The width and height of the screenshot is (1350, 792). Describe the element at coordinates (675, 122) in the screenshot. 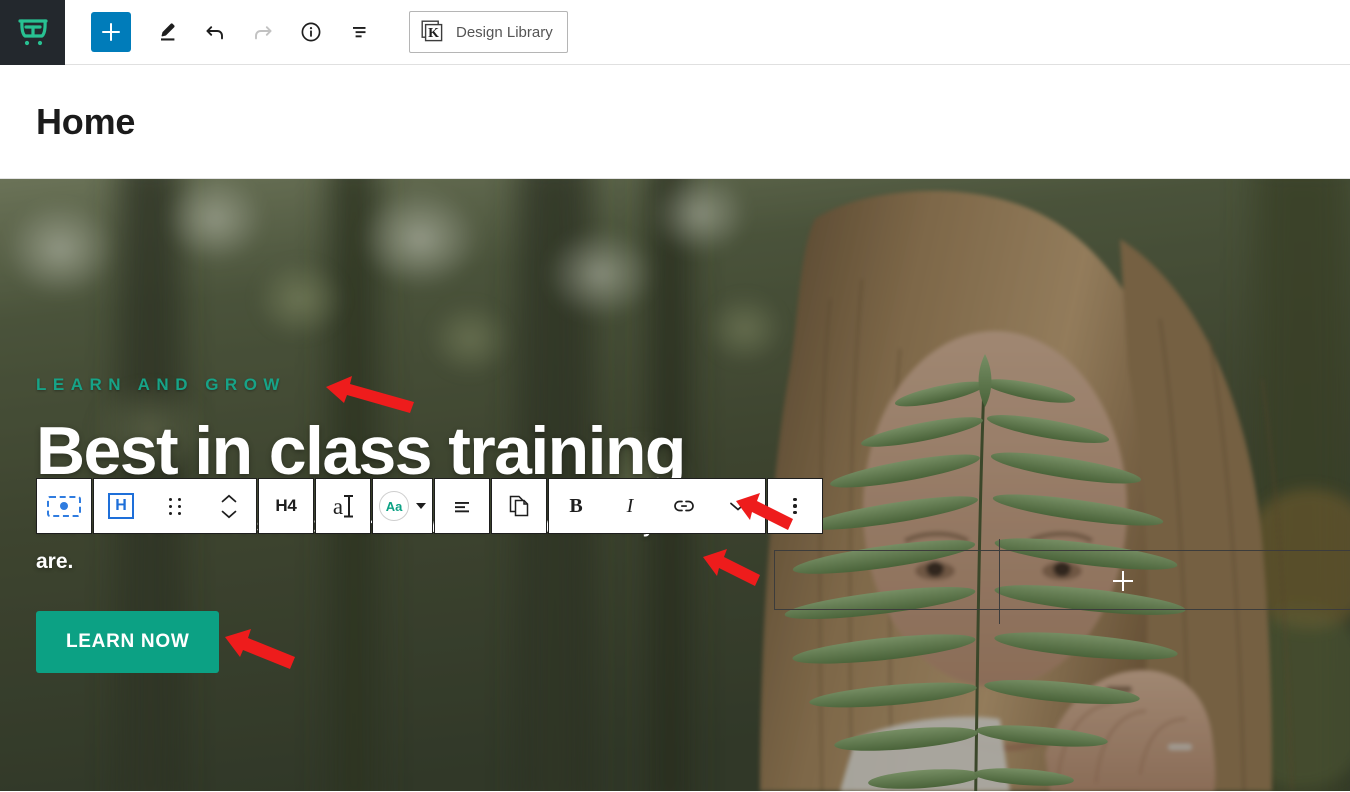

I see `page-title-bar: Home` at that location.